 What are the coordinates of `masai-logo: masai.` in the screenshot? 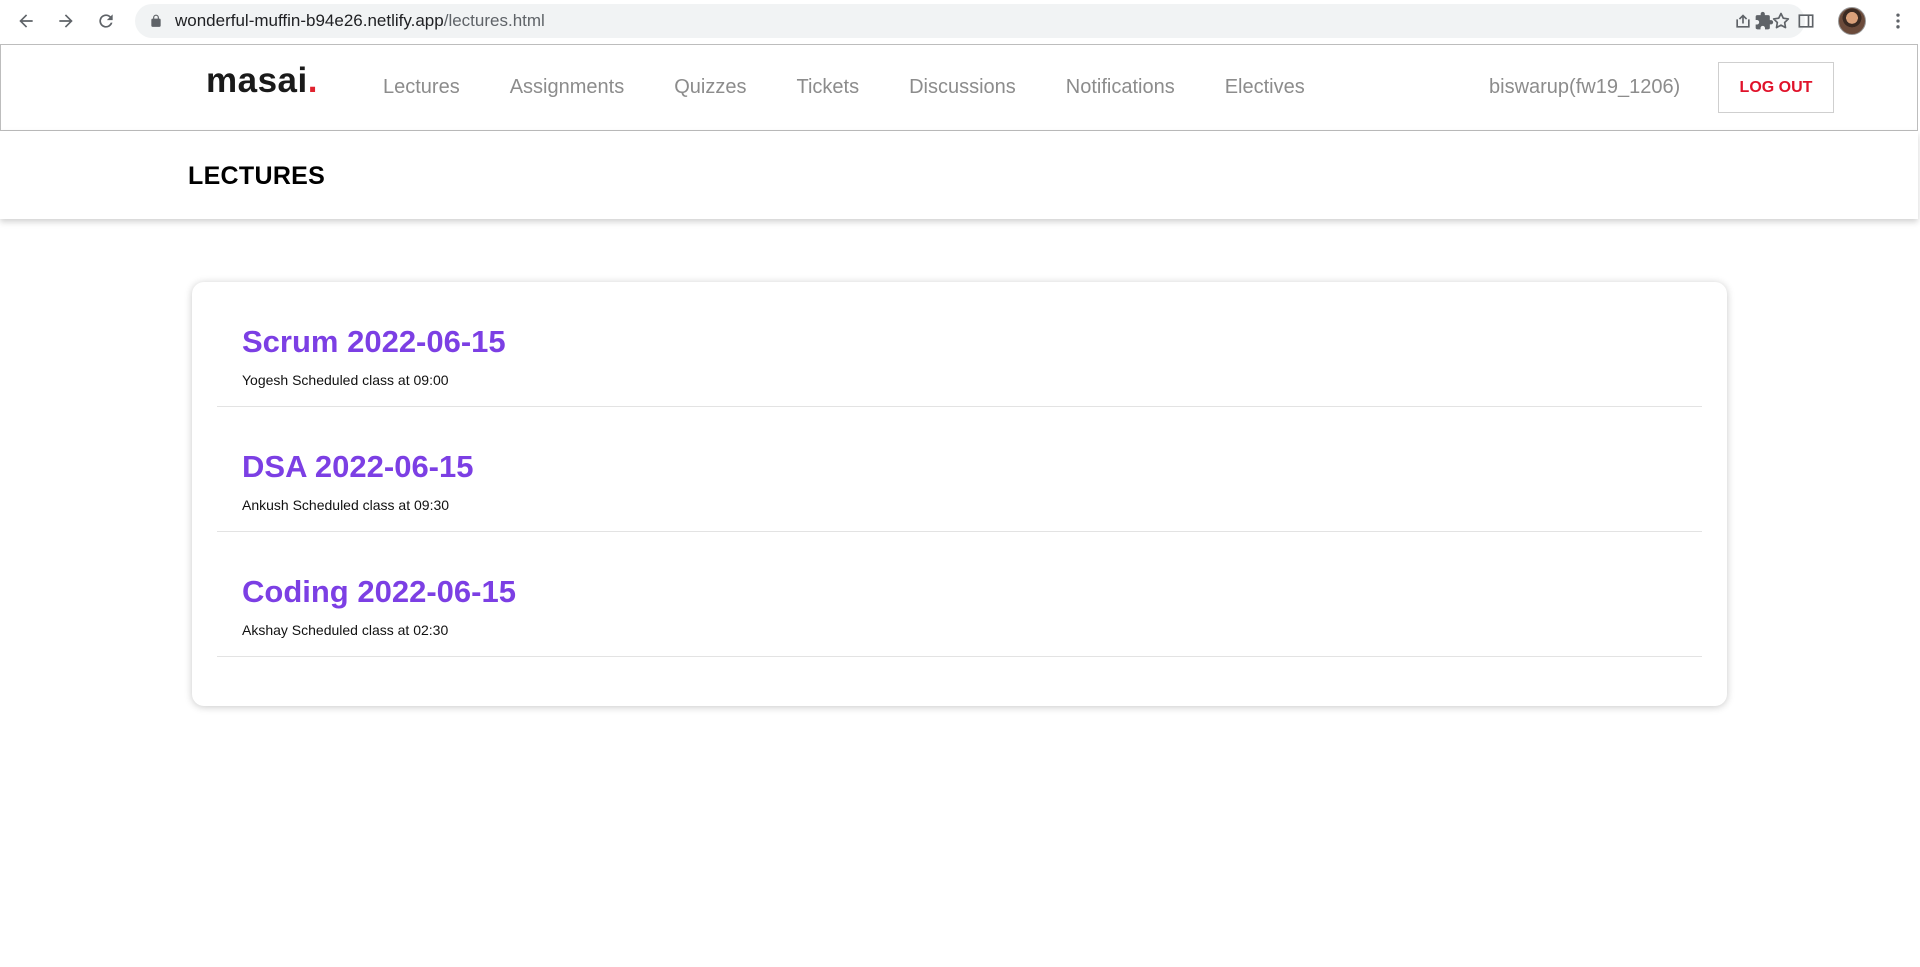 It's located at (262, 81).